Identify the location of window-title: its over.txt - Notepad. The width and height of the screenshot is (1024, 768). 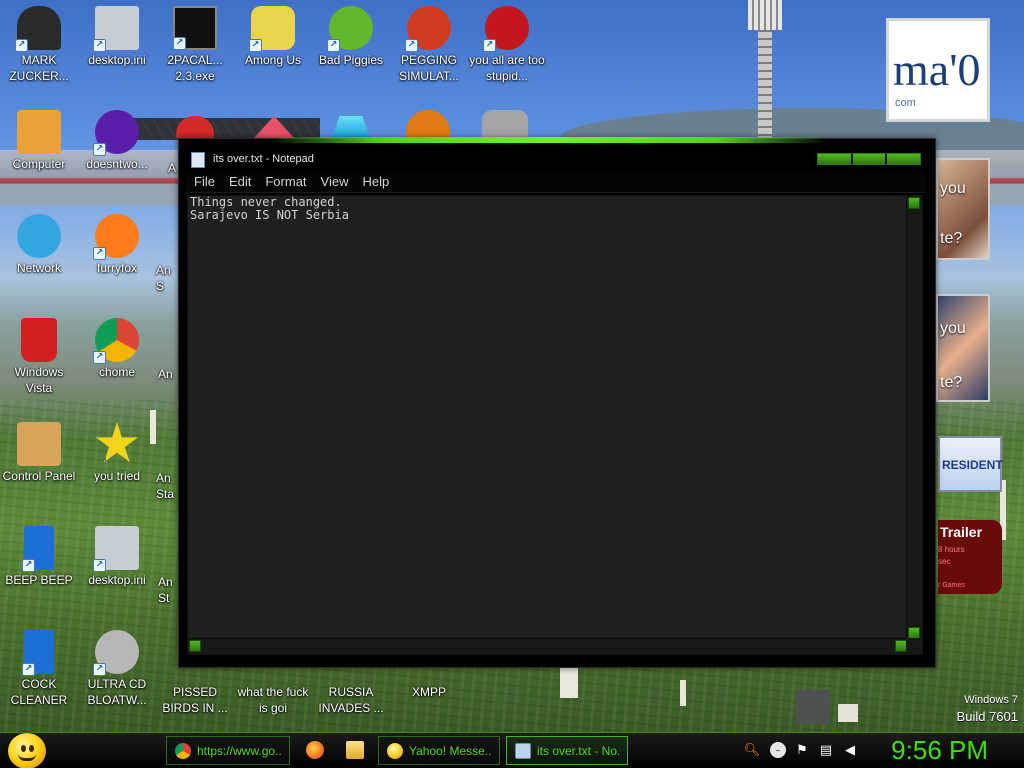
(263, 159).